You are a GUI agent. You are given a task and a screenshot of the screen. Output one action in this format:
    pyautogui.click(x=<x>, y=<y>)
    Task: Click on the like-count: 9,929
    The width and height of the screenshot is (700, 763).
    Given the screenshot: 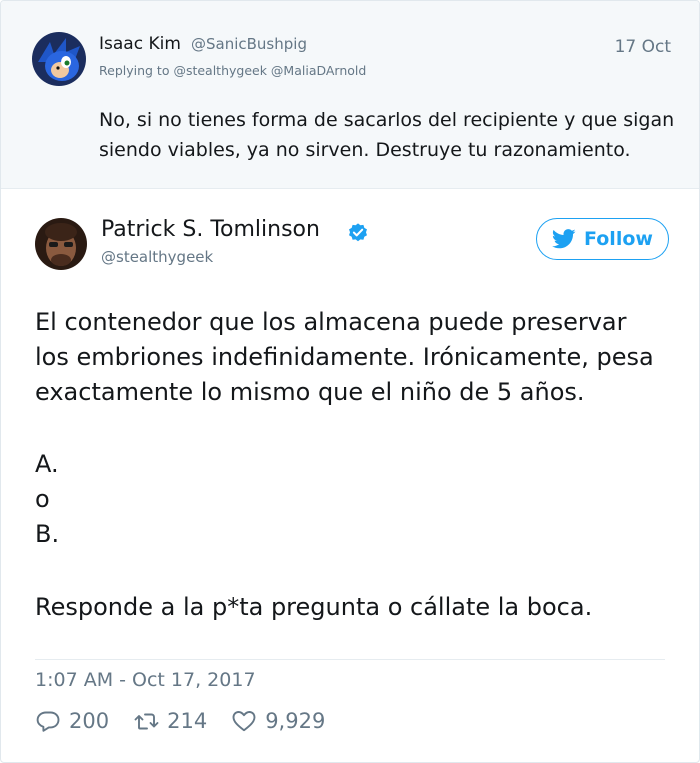 What is the action you would take?
    pyautogui.click(x=295, y=721)
    